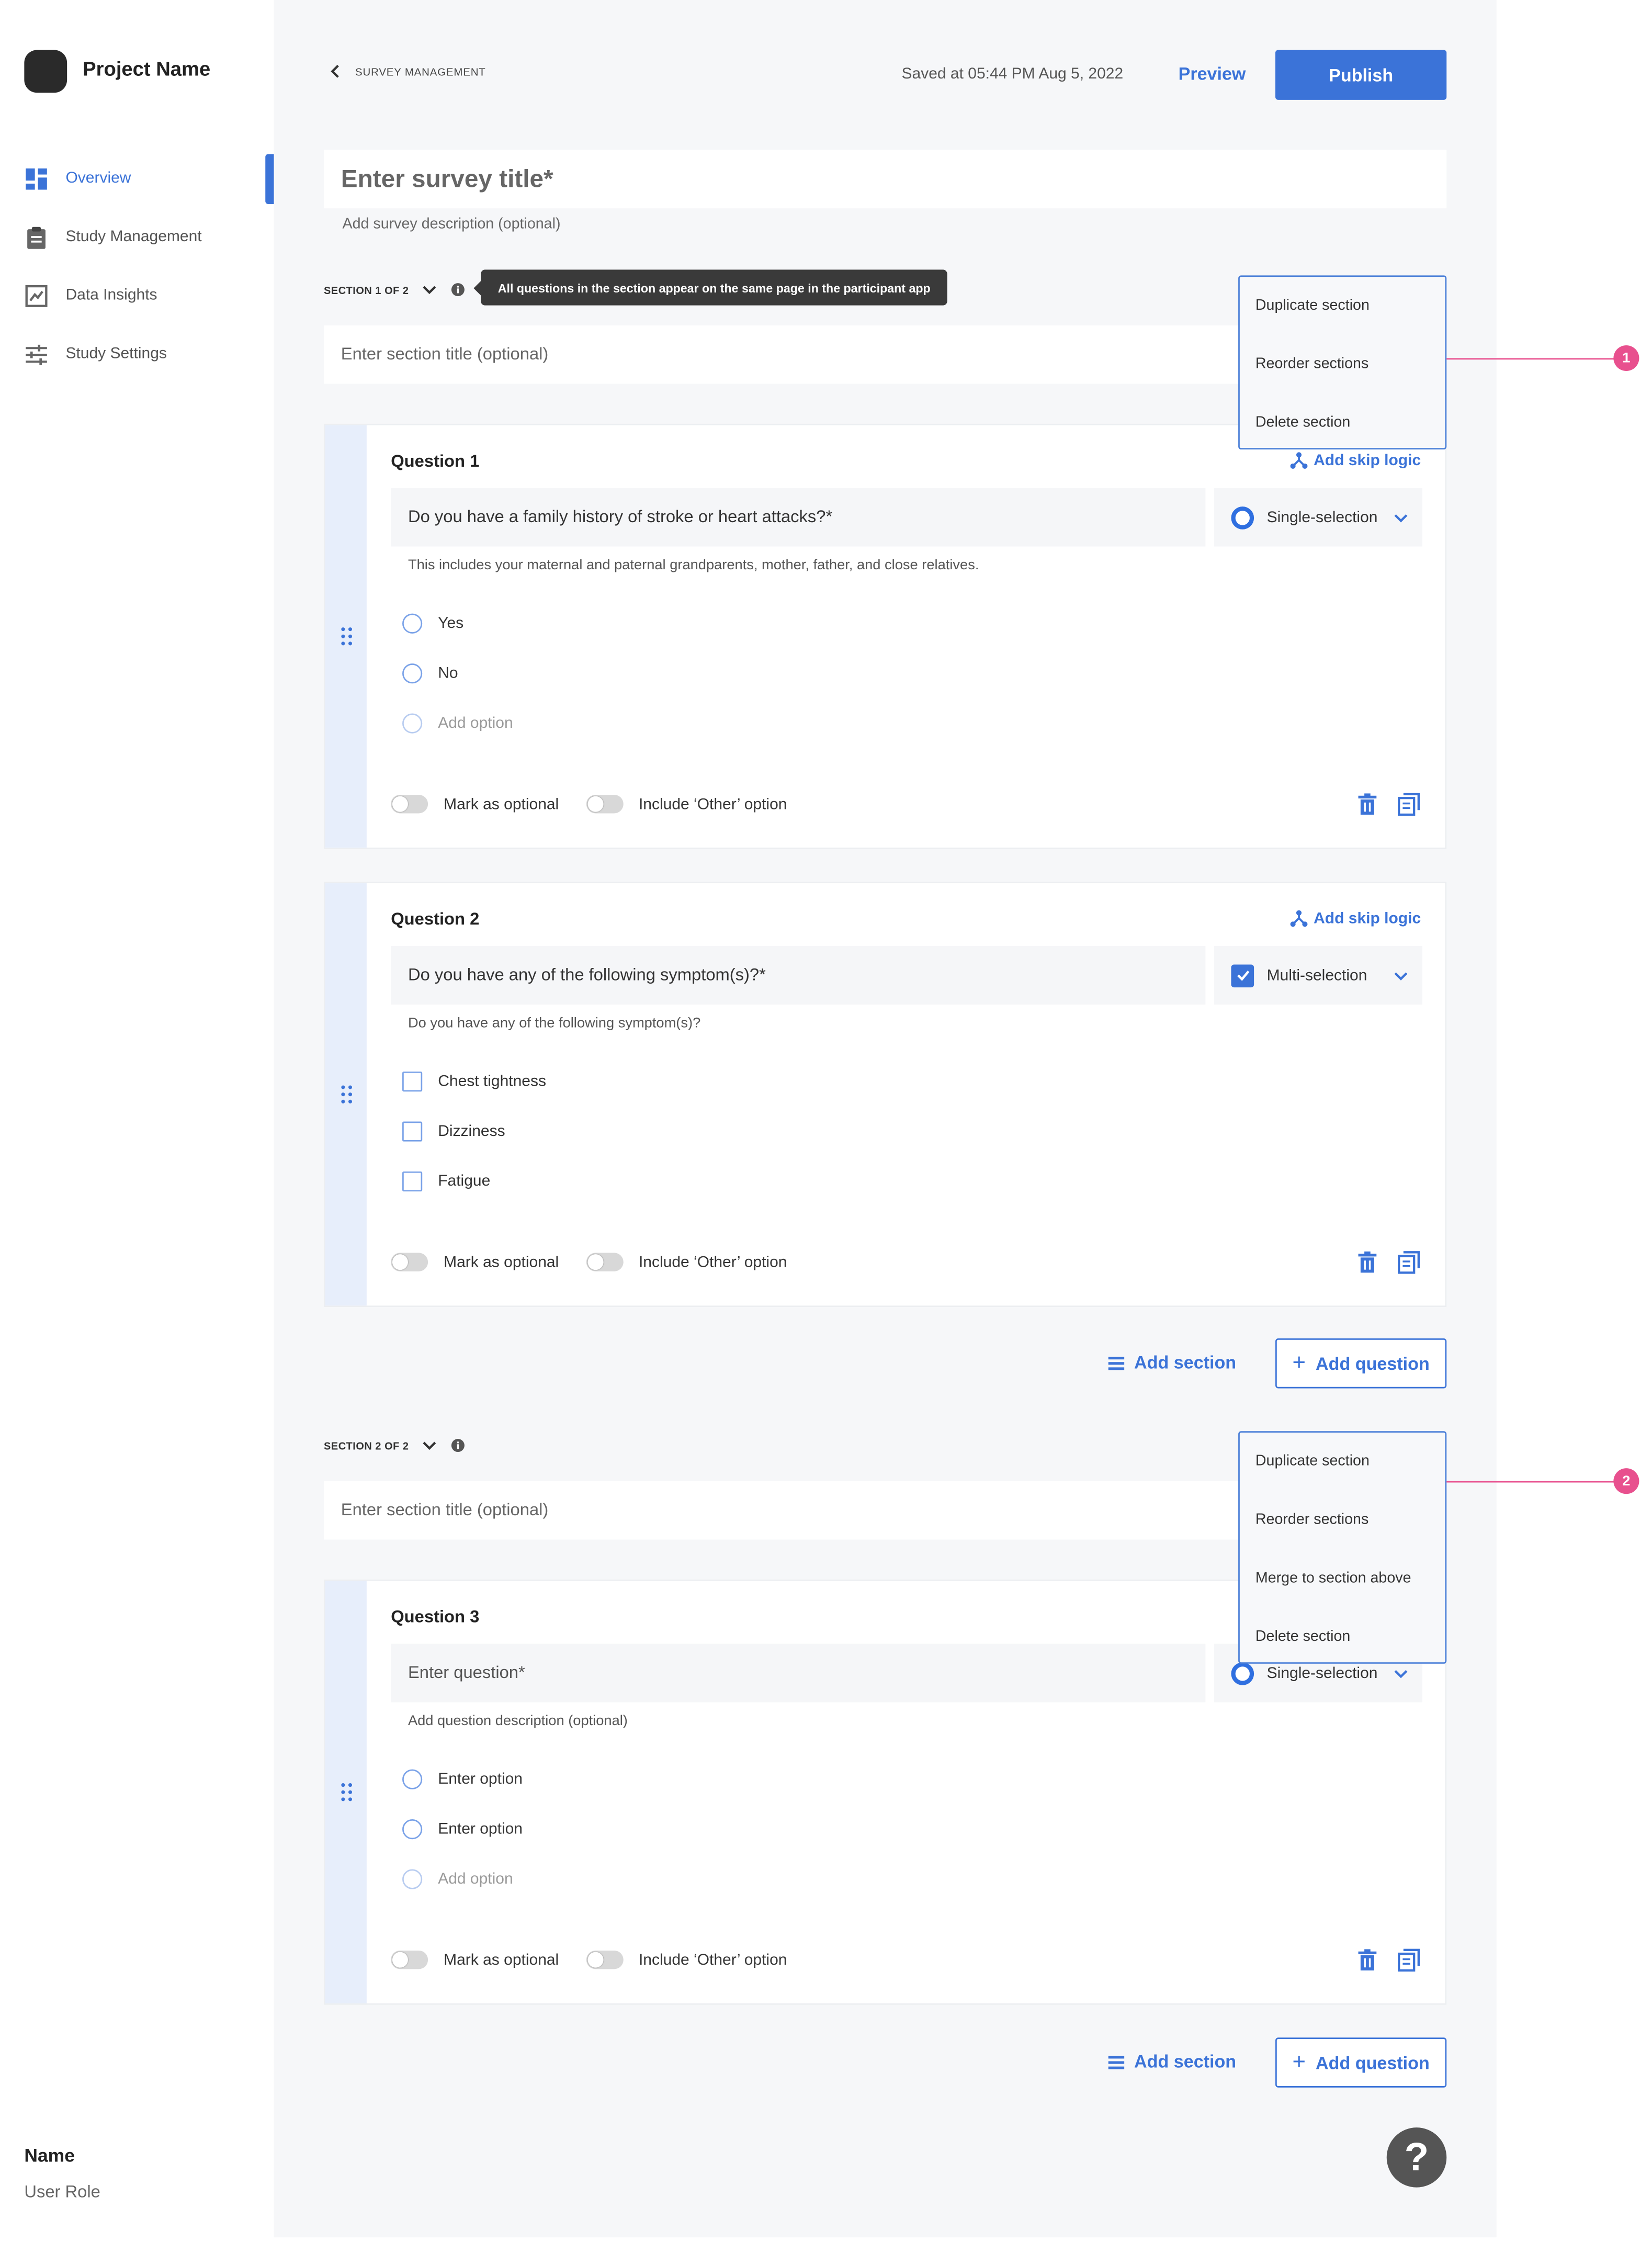  Describe the element at coordinates (474, 1082) in the screenshot. I see `option-item: Chest tightness` at that location.